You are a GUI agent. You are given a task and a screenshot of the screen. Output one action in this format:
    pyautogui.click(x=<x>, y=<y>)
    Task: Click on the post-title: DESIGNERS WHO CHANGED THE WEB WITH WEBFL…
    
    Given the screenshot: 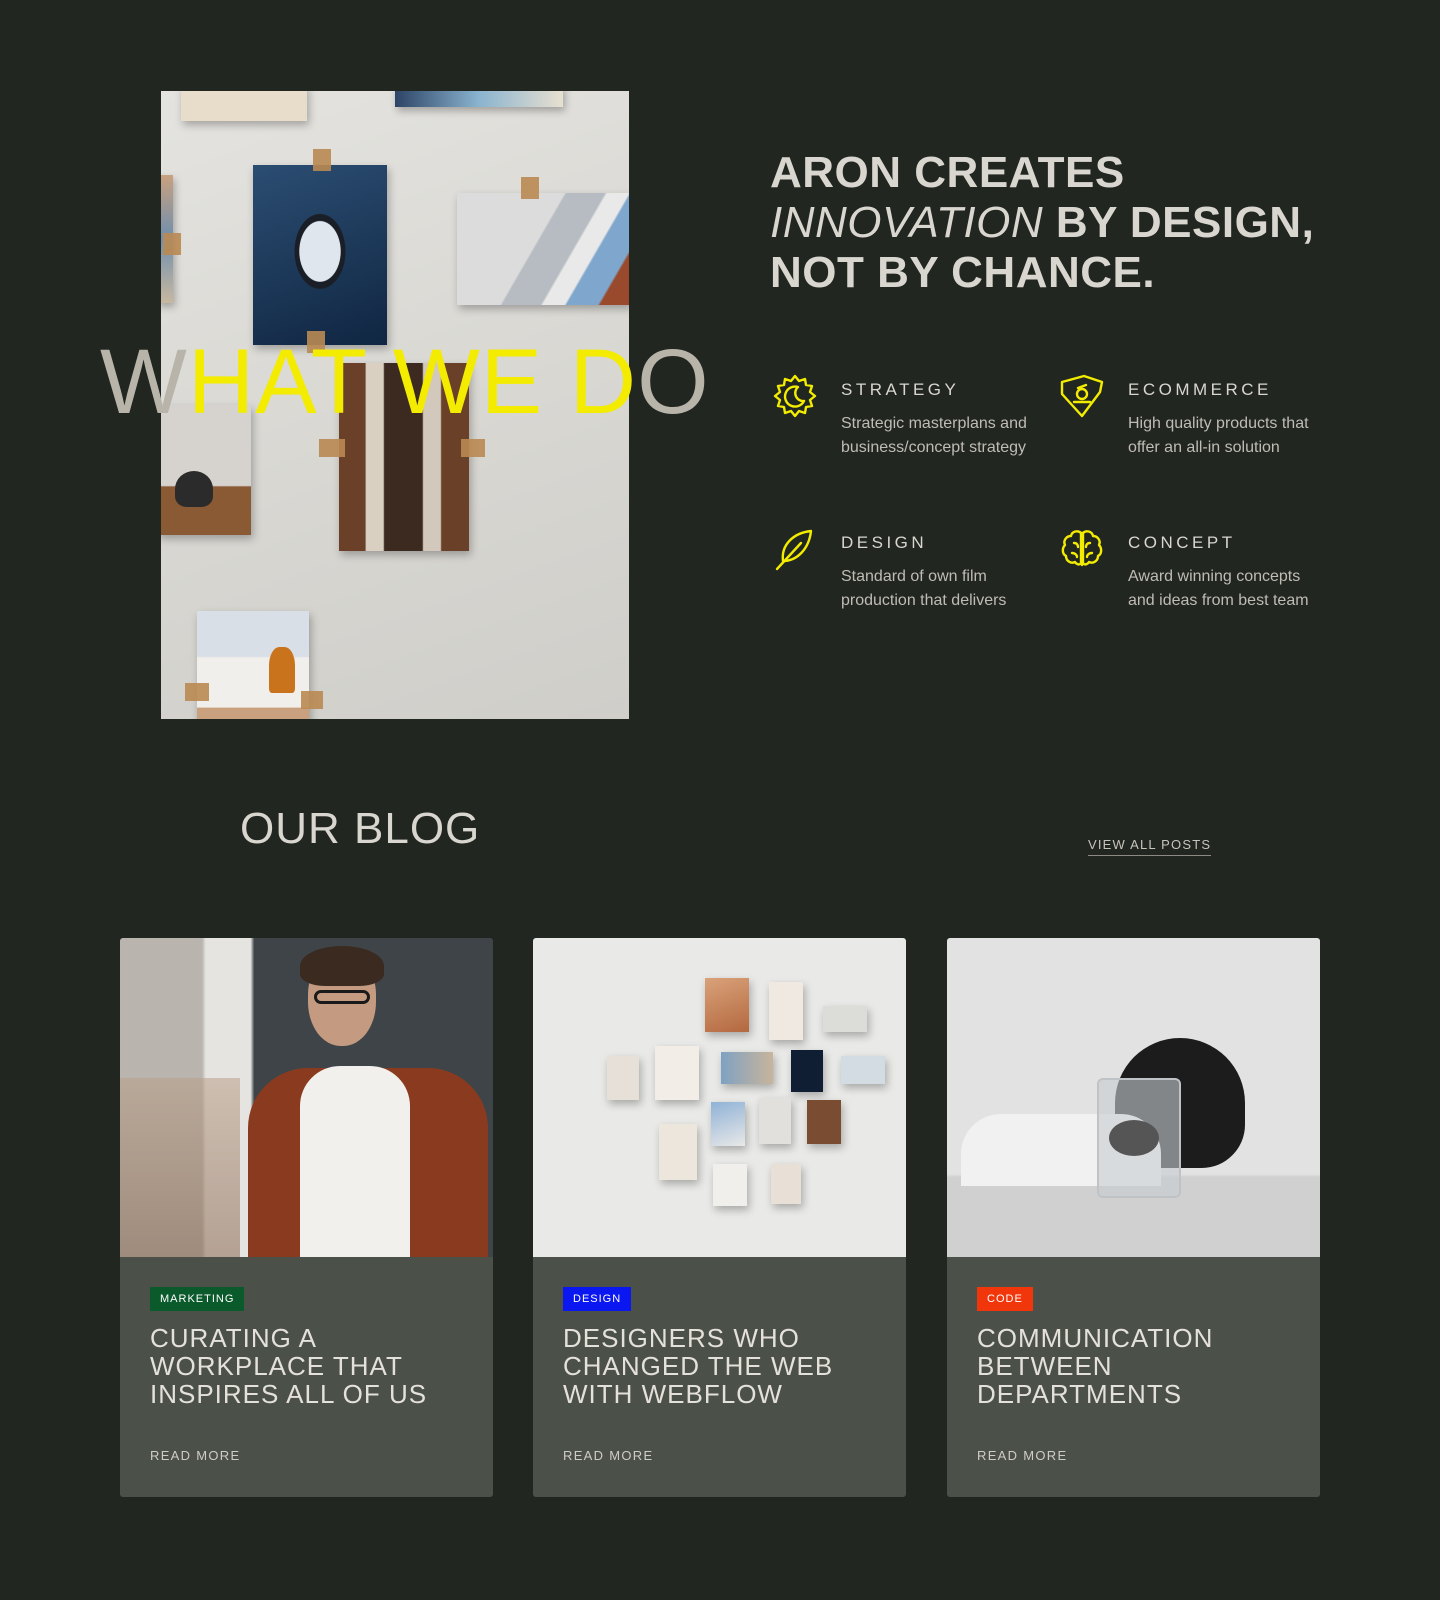 What is the action you would take?
    pyautogui.click(x=723, y=1366)
    